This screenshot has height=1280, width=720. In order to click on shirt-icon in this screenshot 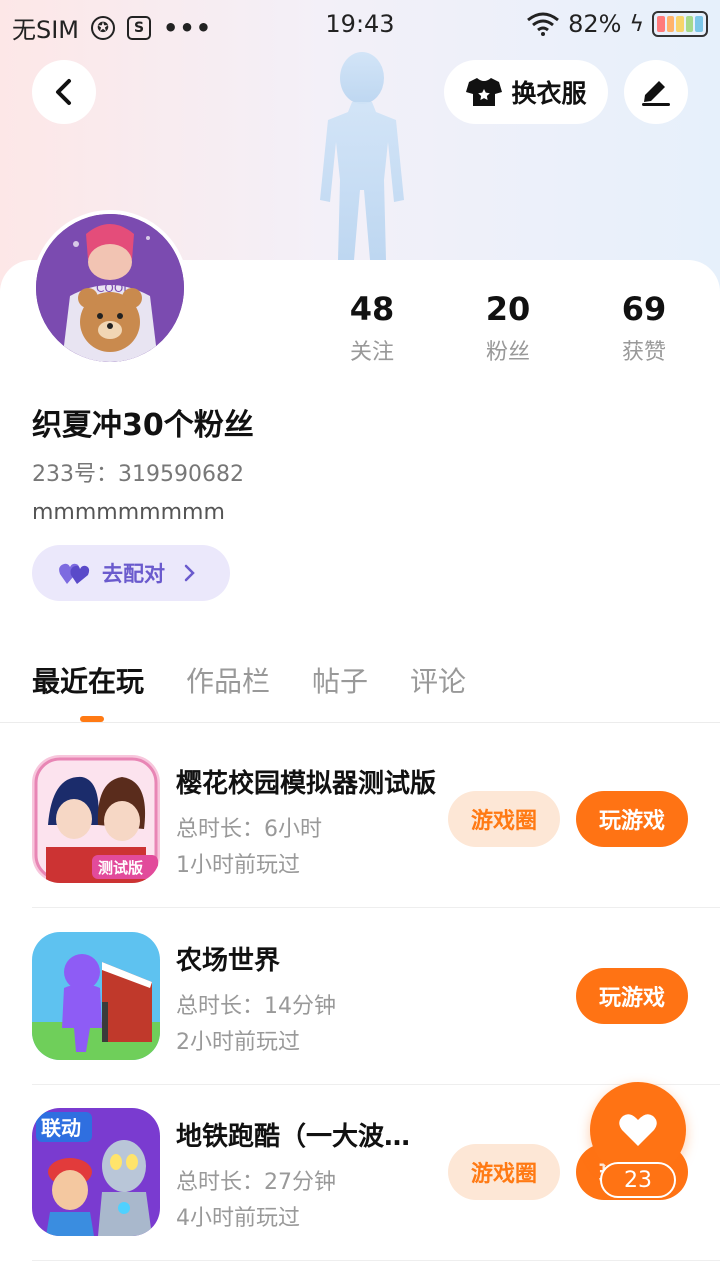, I will do `click(484, 92)`.